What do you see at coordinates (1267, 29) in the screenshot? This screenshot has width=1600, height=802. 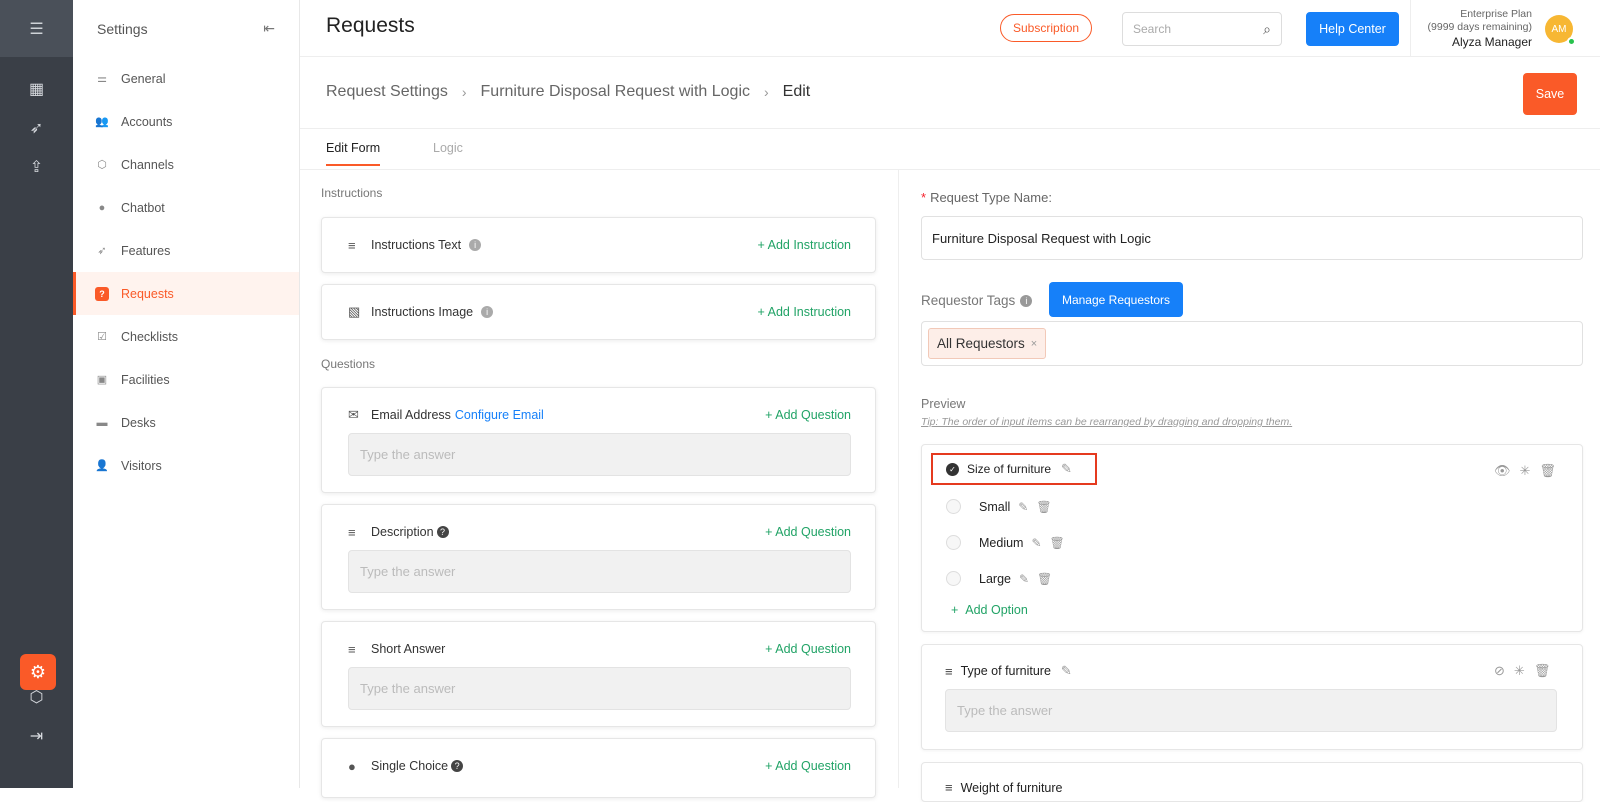 I see `search-icon: ⌕` at bounding box center [1267, 29].